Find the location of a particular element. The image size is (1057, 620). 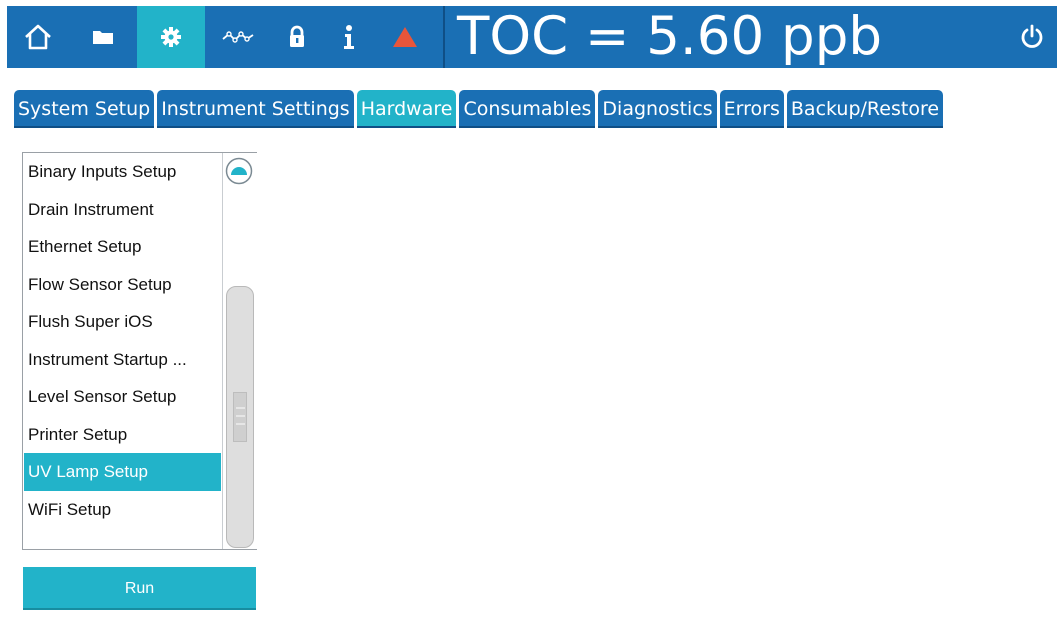

top-bar: TOC = 5.60 ppb is located at coordinates (532, 37).